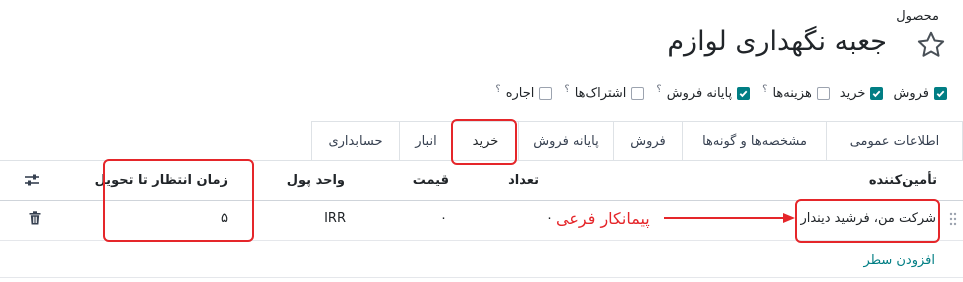 The height and width of the screenshot is (282, 963). What do you see at coordinates (426, 140) in the screenshot?
I see `tab-inventory: انبار` at bounding box center [426, 140].